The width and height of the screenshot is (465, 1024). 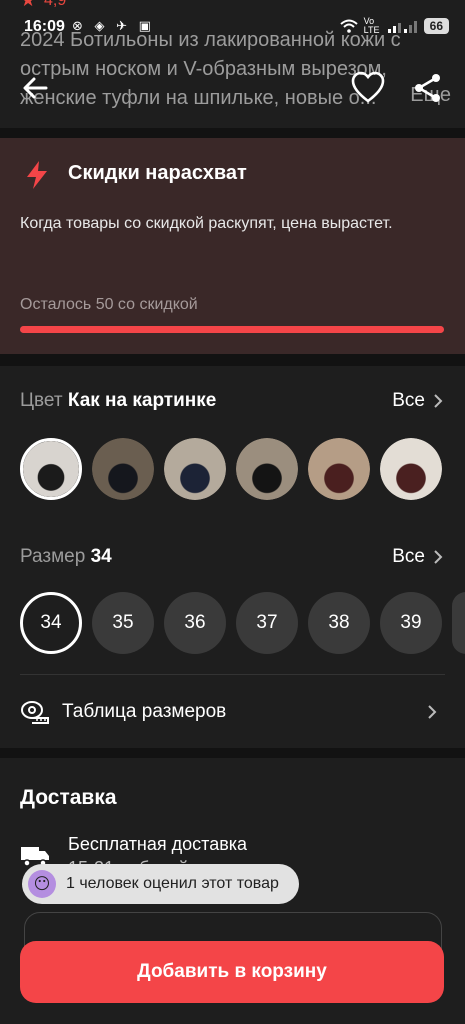 I want to click on discount-remaining: Осталось 50 со скидкой, so click(x=109, y=304).